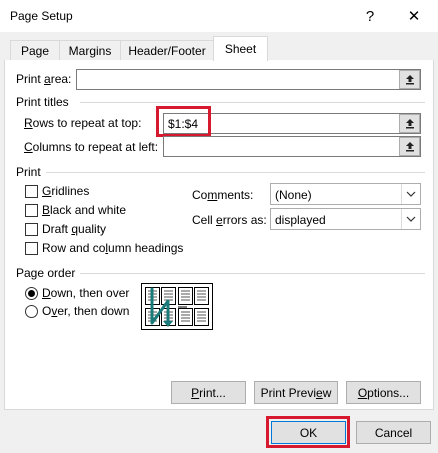  What do you see at coordinates (248, 79) in the screenshot?
I see `print-area-field` at bounding box center [248, 79].